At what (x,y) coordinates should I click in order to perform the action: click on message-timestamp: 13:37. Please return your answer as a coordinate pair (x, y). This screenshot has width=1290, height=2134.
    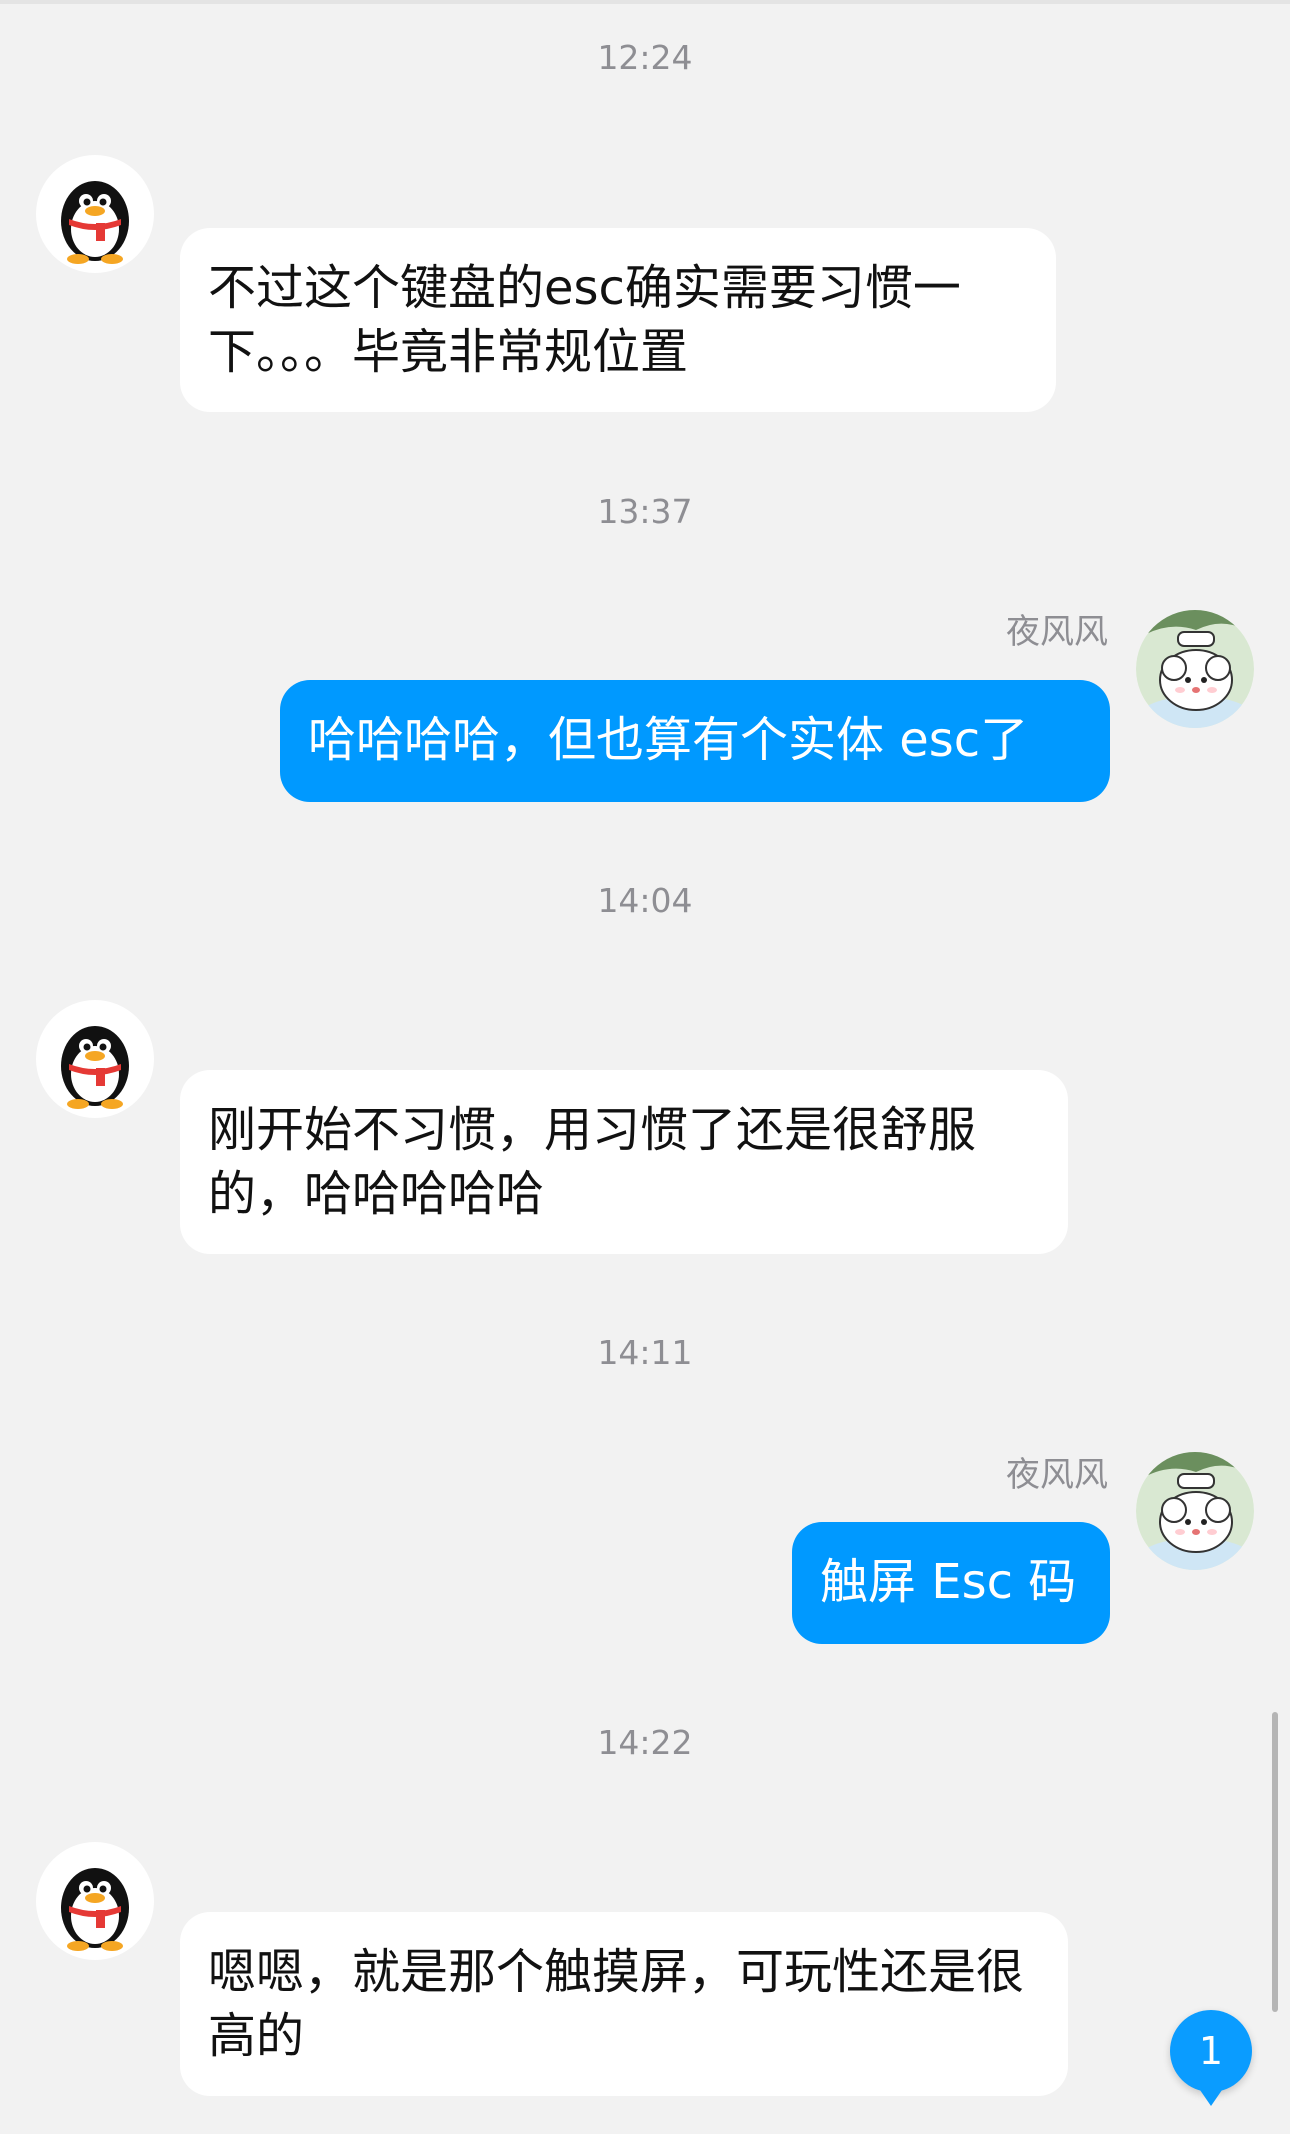
    Looking at the image, I should click on (645, 511).